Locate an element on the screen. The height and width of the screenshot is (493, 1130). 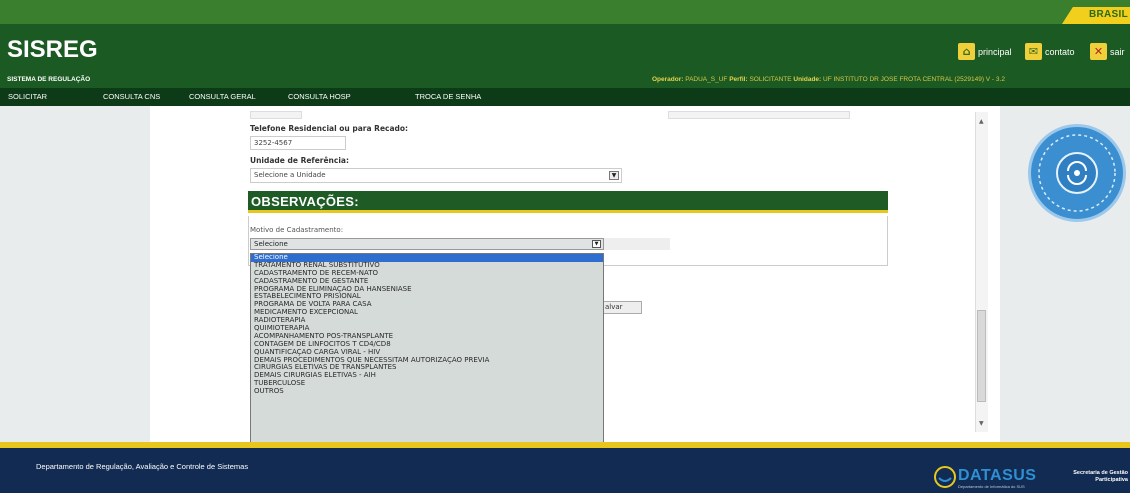
telefone-input: 3252-4567 is located at coordinates (298, 143).